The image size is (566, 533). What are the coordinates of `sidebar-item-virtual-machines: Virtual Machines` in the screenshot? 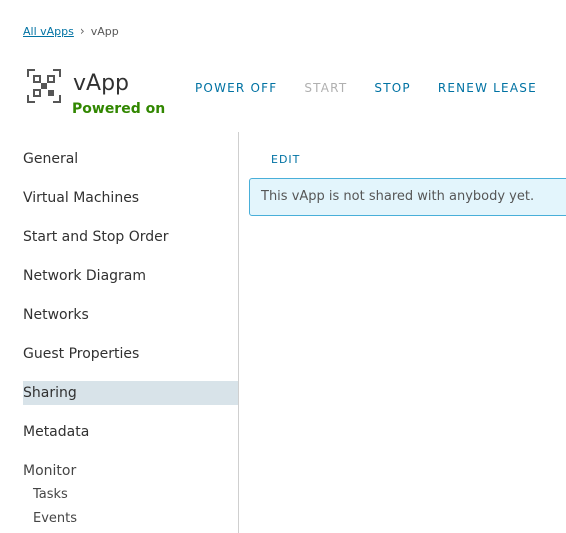 It's located at (130, 198).